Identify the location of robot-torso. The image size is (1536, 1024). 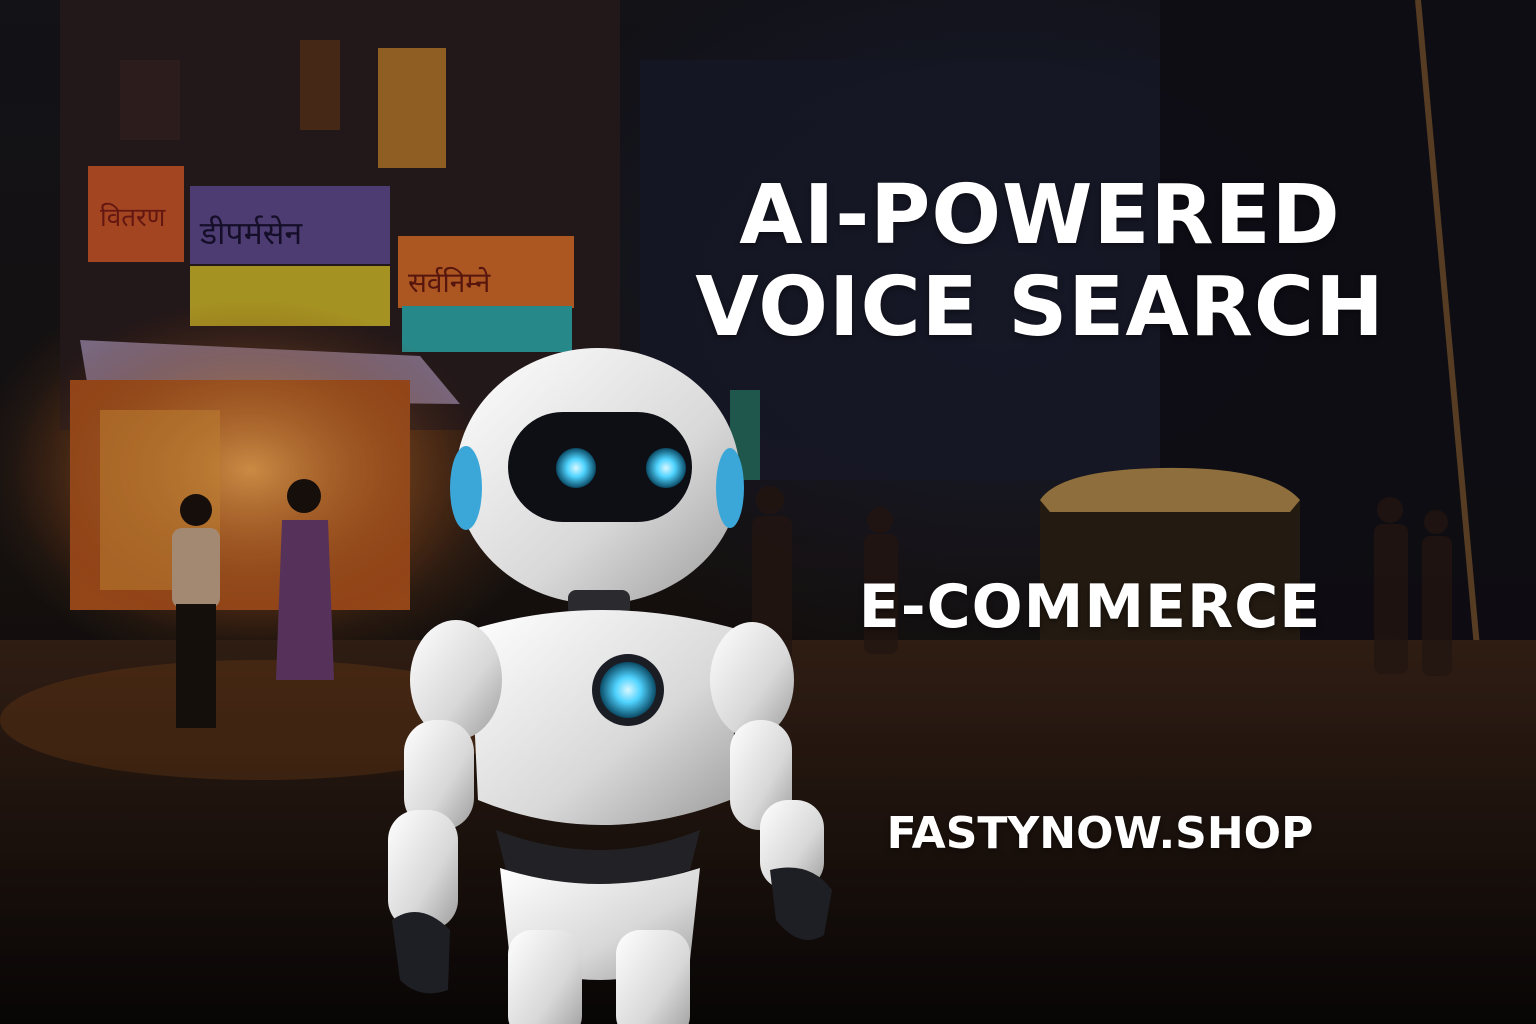
(605, 795).